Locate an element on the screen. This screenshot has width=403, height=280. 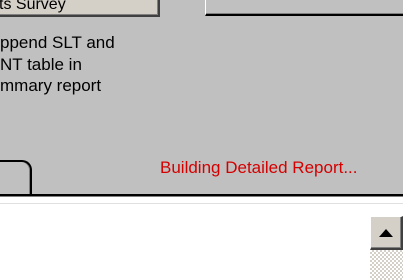
tab-corner is located at coordinates (16, 177).